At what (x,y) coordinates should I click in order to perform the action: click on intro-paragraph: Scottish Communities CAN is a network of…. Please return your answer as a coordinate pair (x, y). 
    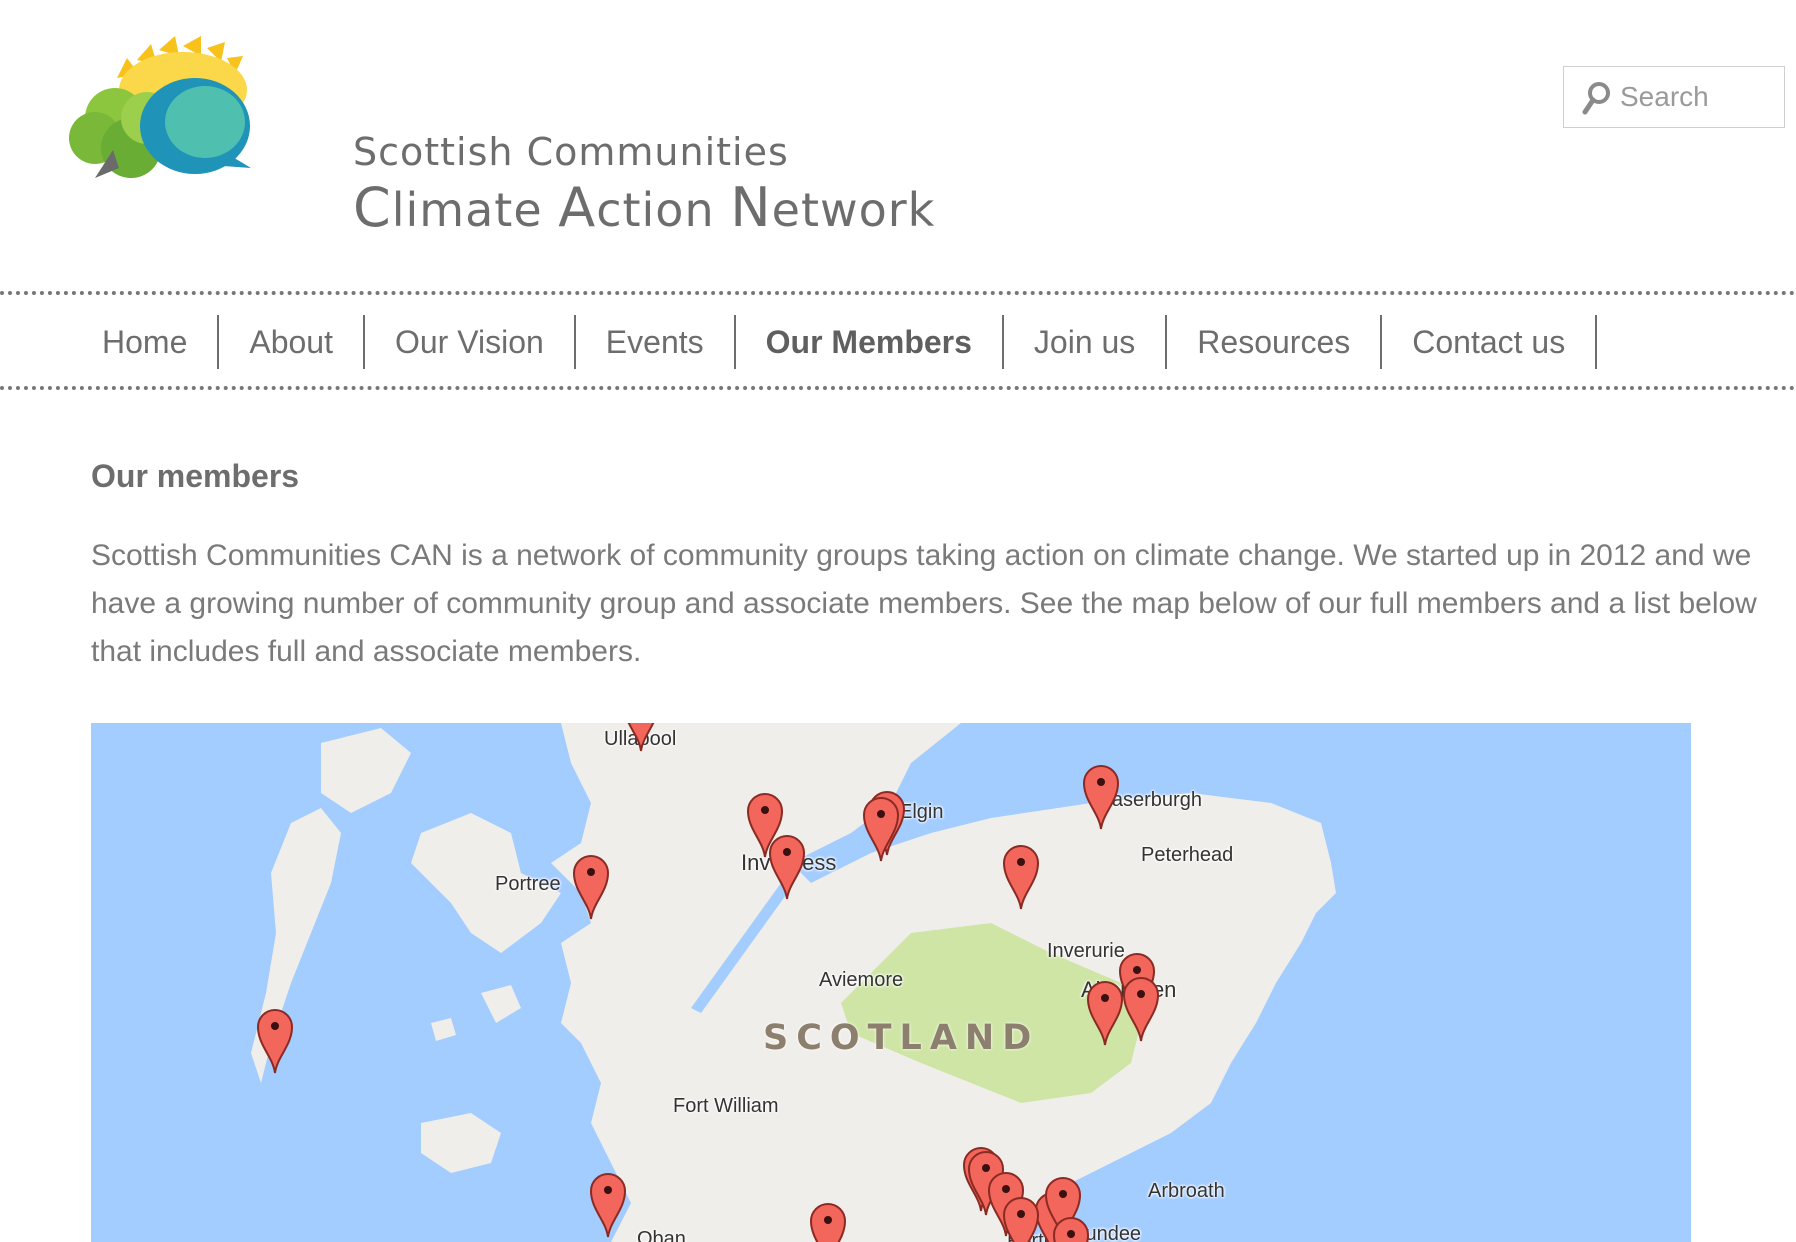
    Looking at the image, I should click on (924, 603).